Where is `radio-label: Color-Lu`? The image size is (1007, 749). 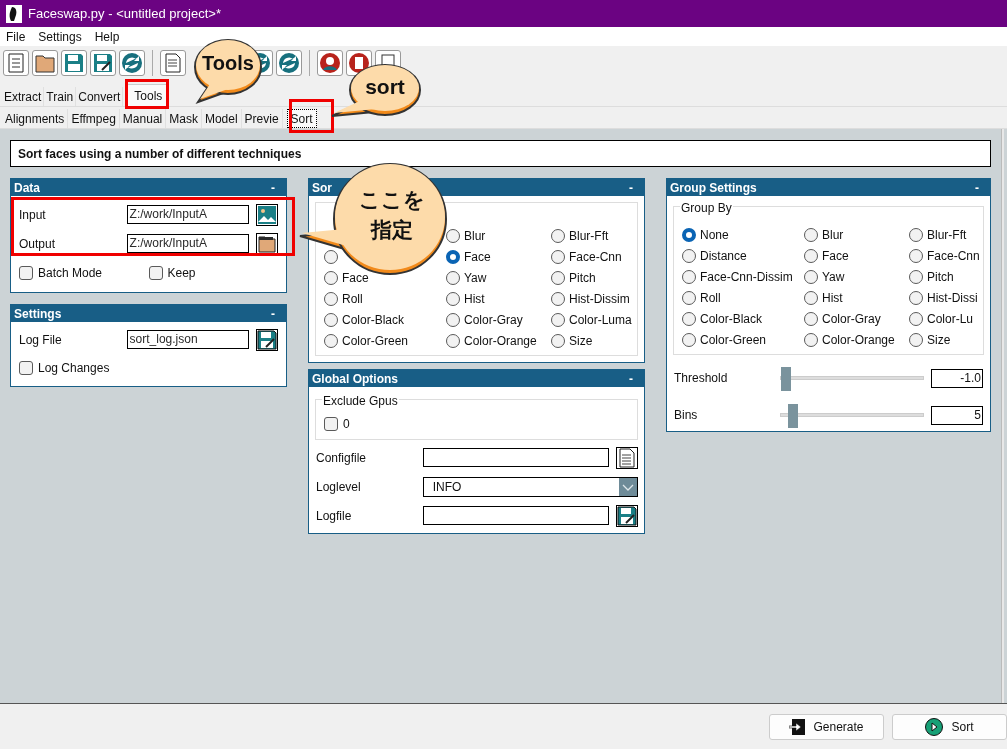 radio-label: Color-Lu is located at coordinates (950, 319).